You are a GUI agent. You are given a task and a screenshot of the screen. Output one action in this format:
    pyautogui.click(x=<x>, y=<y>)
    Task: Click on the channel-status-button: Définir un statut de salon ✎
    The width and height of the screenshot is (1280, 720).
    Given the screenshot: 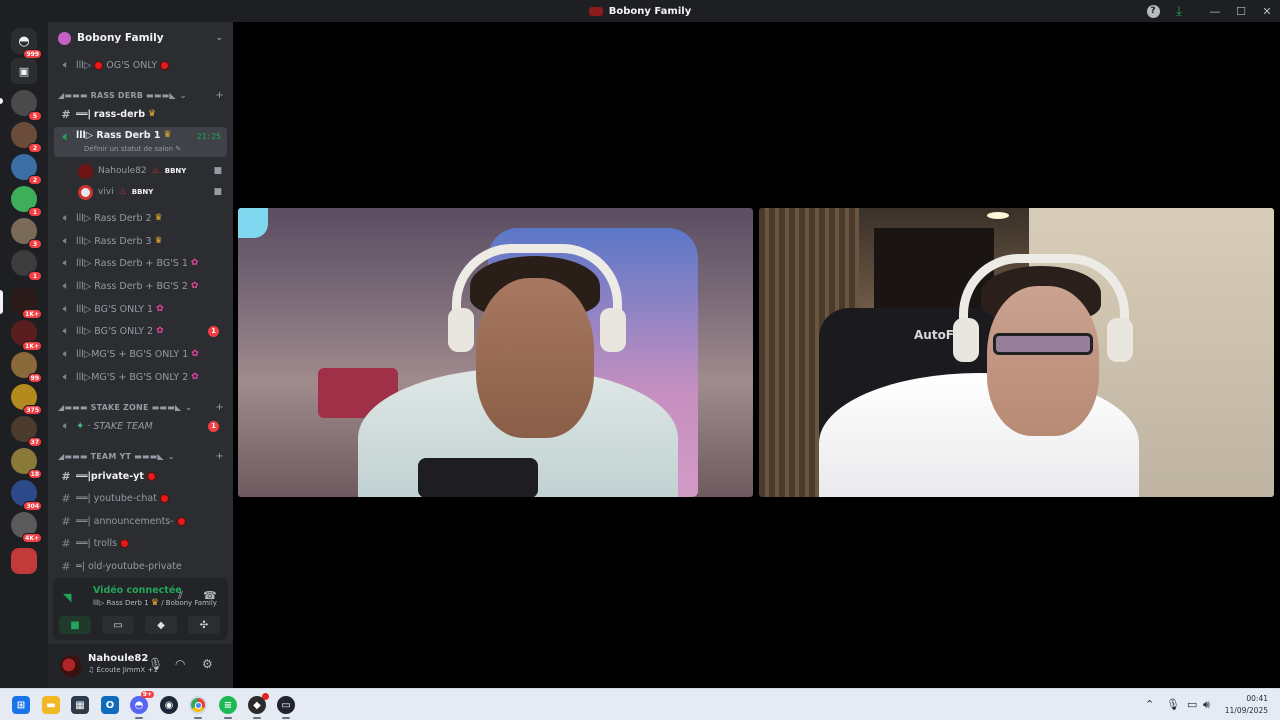 What is the action you would take?
    pyautogui.click(x=132, y=149)
    